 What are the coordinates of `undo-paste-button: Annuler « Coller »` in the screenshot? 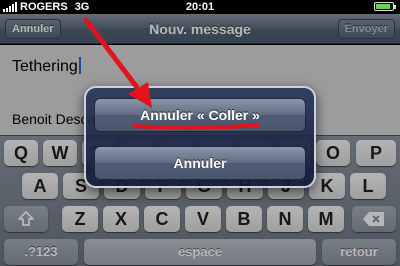 It's located at (200, 115).